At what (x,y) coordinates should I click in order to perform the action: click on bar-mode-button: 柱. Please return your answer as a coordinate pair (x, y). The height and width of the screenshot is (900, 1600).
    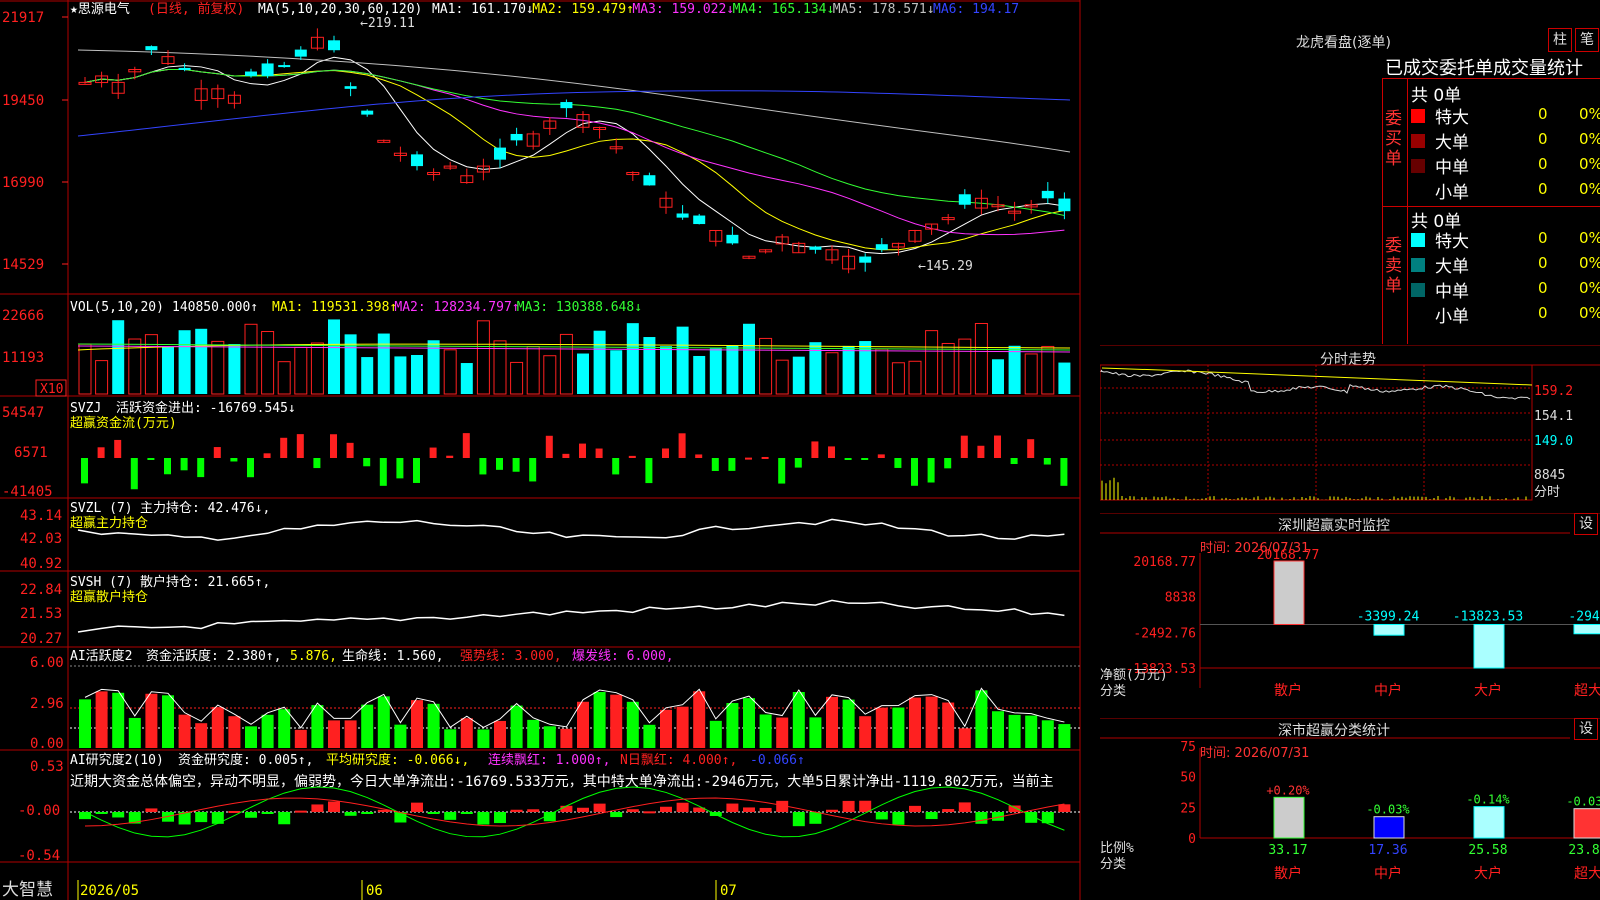
    Looking at the image, I should click on (1560, 40).